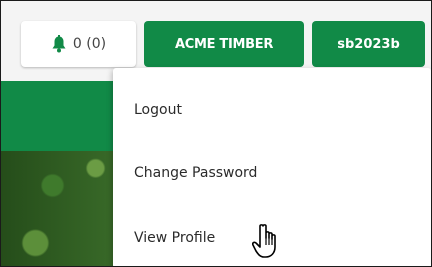 This screenshot has height=267, width=432. What do you see at coordinates (195, 173) in the screenshot?
I see `menu-item-change-password: Change Password` at bounding box center [195, 173].